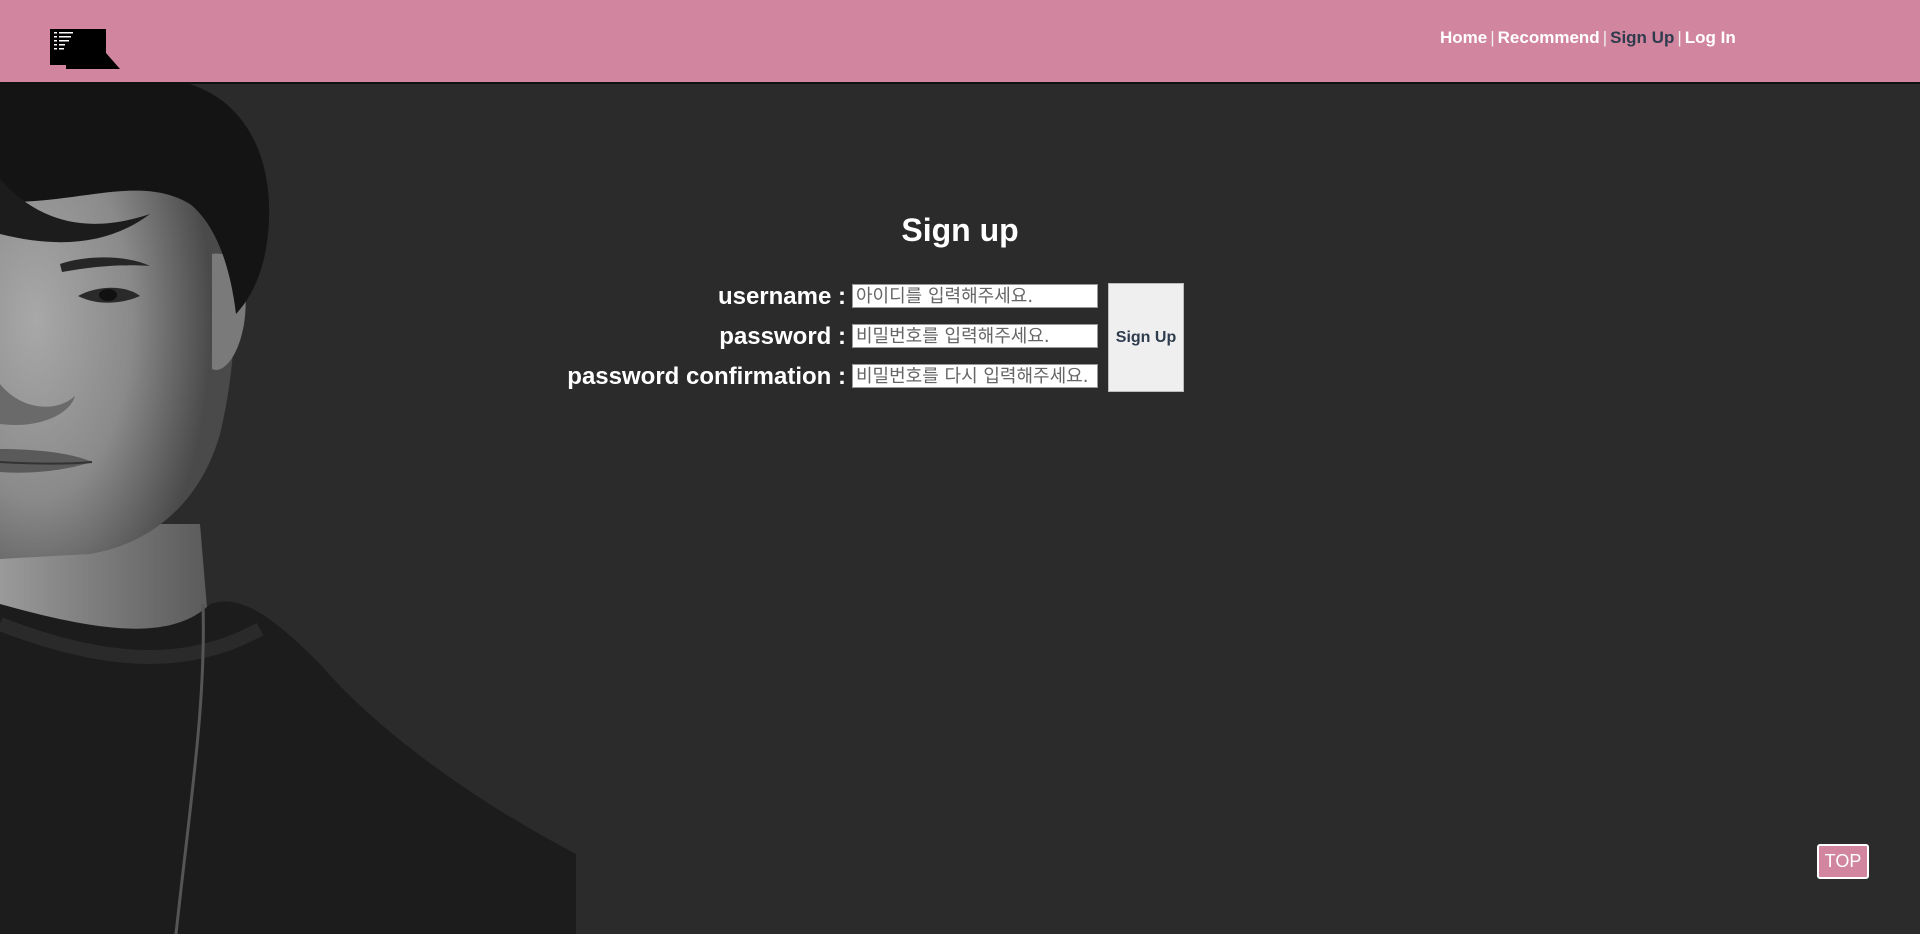 The width and height of the screenshot is (1920, 934). I want to click on password-input, so click(975, 336).